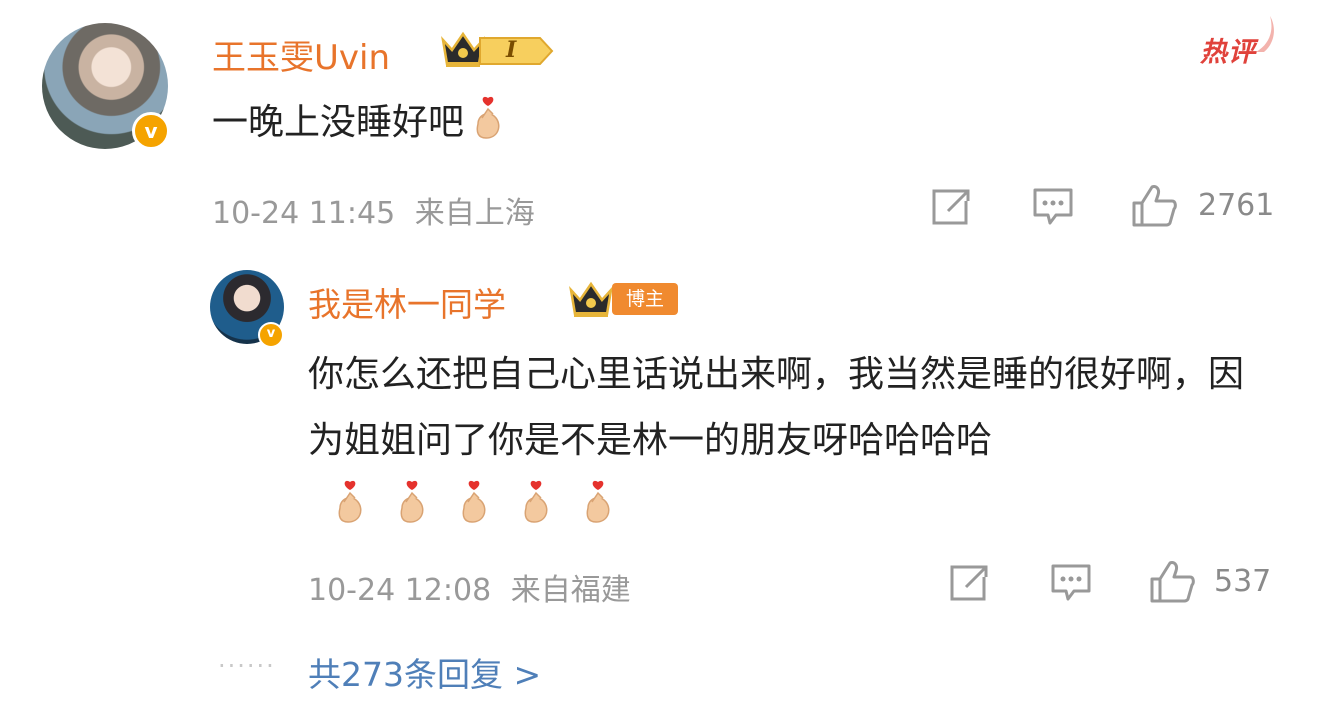 The width and height of the screenshot is (1320, 715). I want to click on reply-time: 10-24 12:08, so click(400, 590).